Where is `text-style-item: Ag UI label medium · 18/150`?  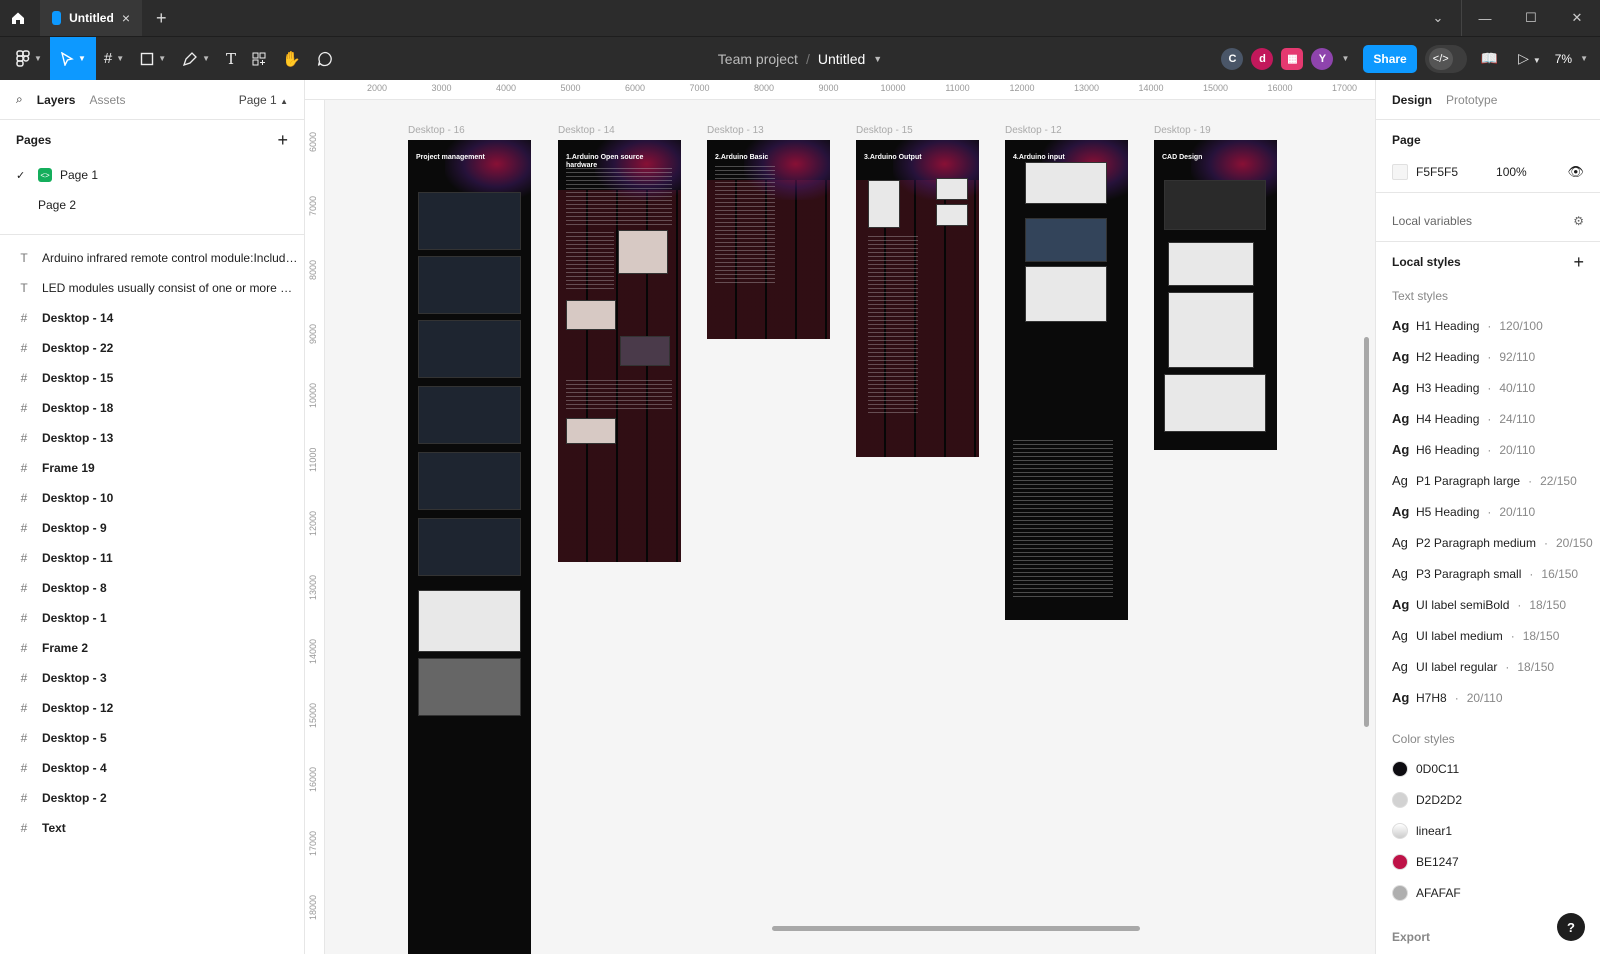
text-style-item: Ag UI label medium · 18/150 is located at coordinates (1488, 635).